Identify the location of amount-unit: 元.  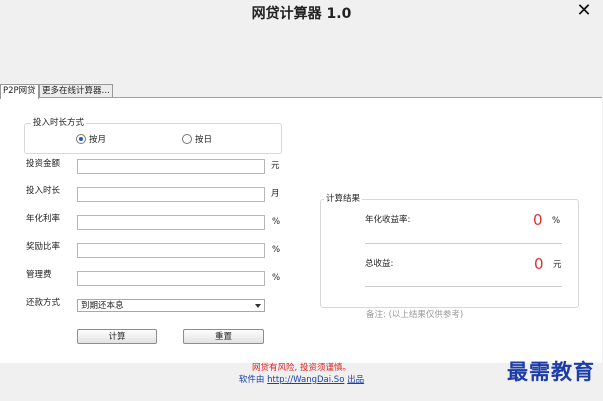
(275, 166).